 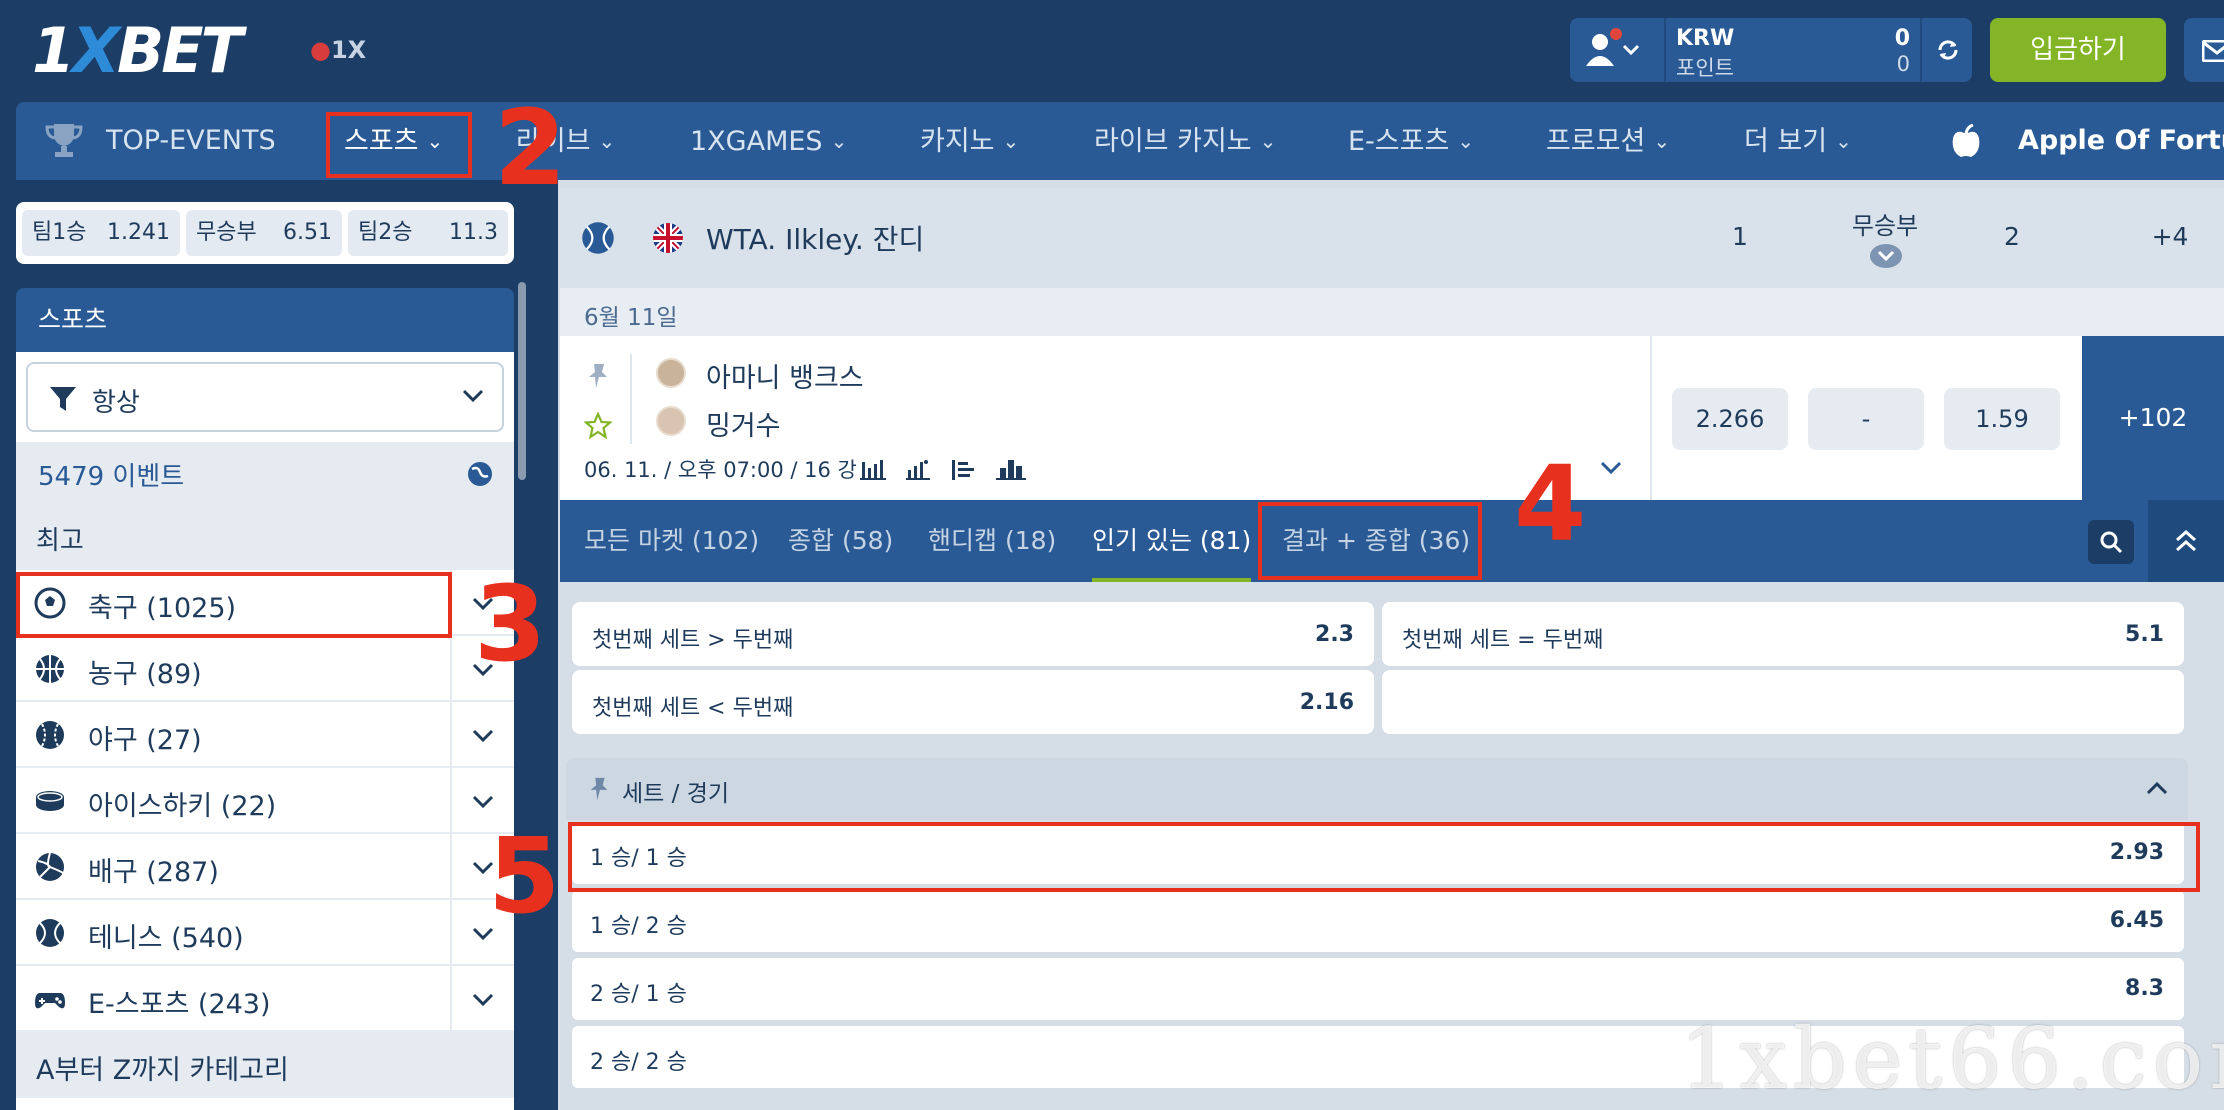 What do you see at coordinates (101, 233) in the screenshot?
I see `quick-odd-team1: 팀1승 1.241` at bounding box center [101, 233].